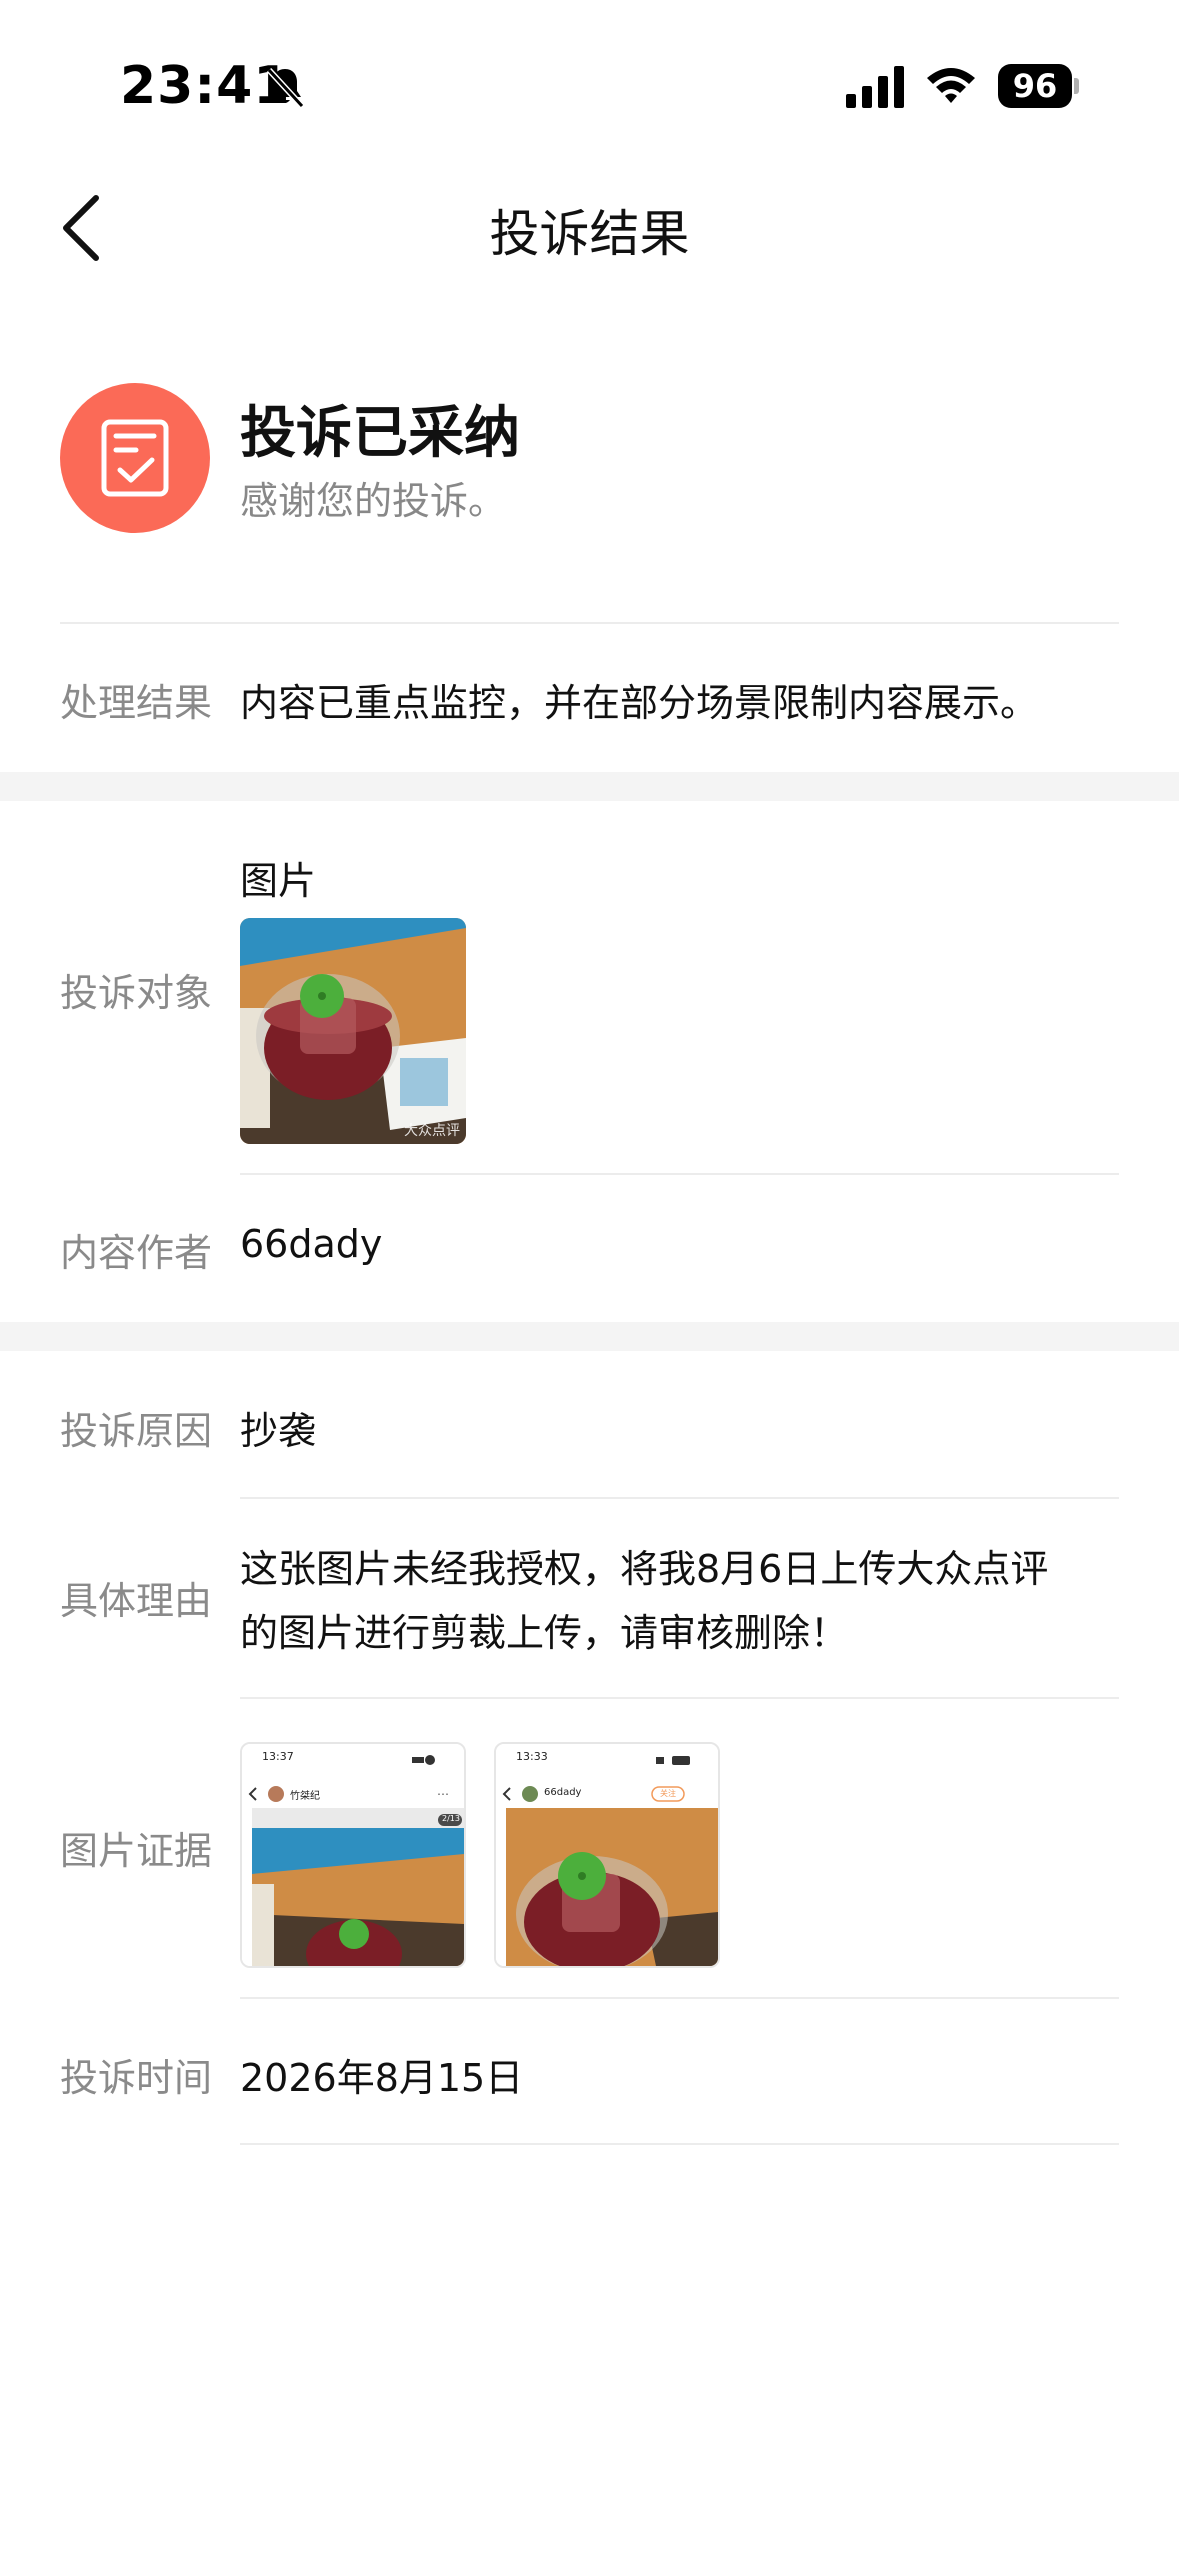 Image resolution: width=1179 pixels, height=2556 pixels. I want to click on battery-tip, so click(1076, 86).